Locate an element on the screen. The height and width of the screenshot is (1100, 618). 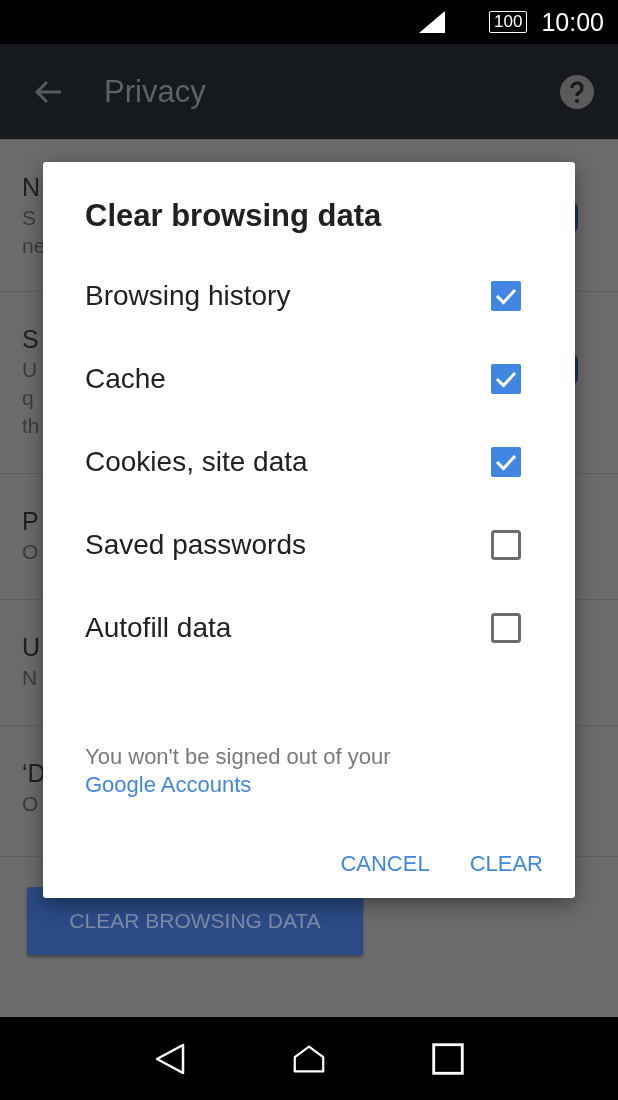
back-triangle-icon is located at coordinates (169, 1058).